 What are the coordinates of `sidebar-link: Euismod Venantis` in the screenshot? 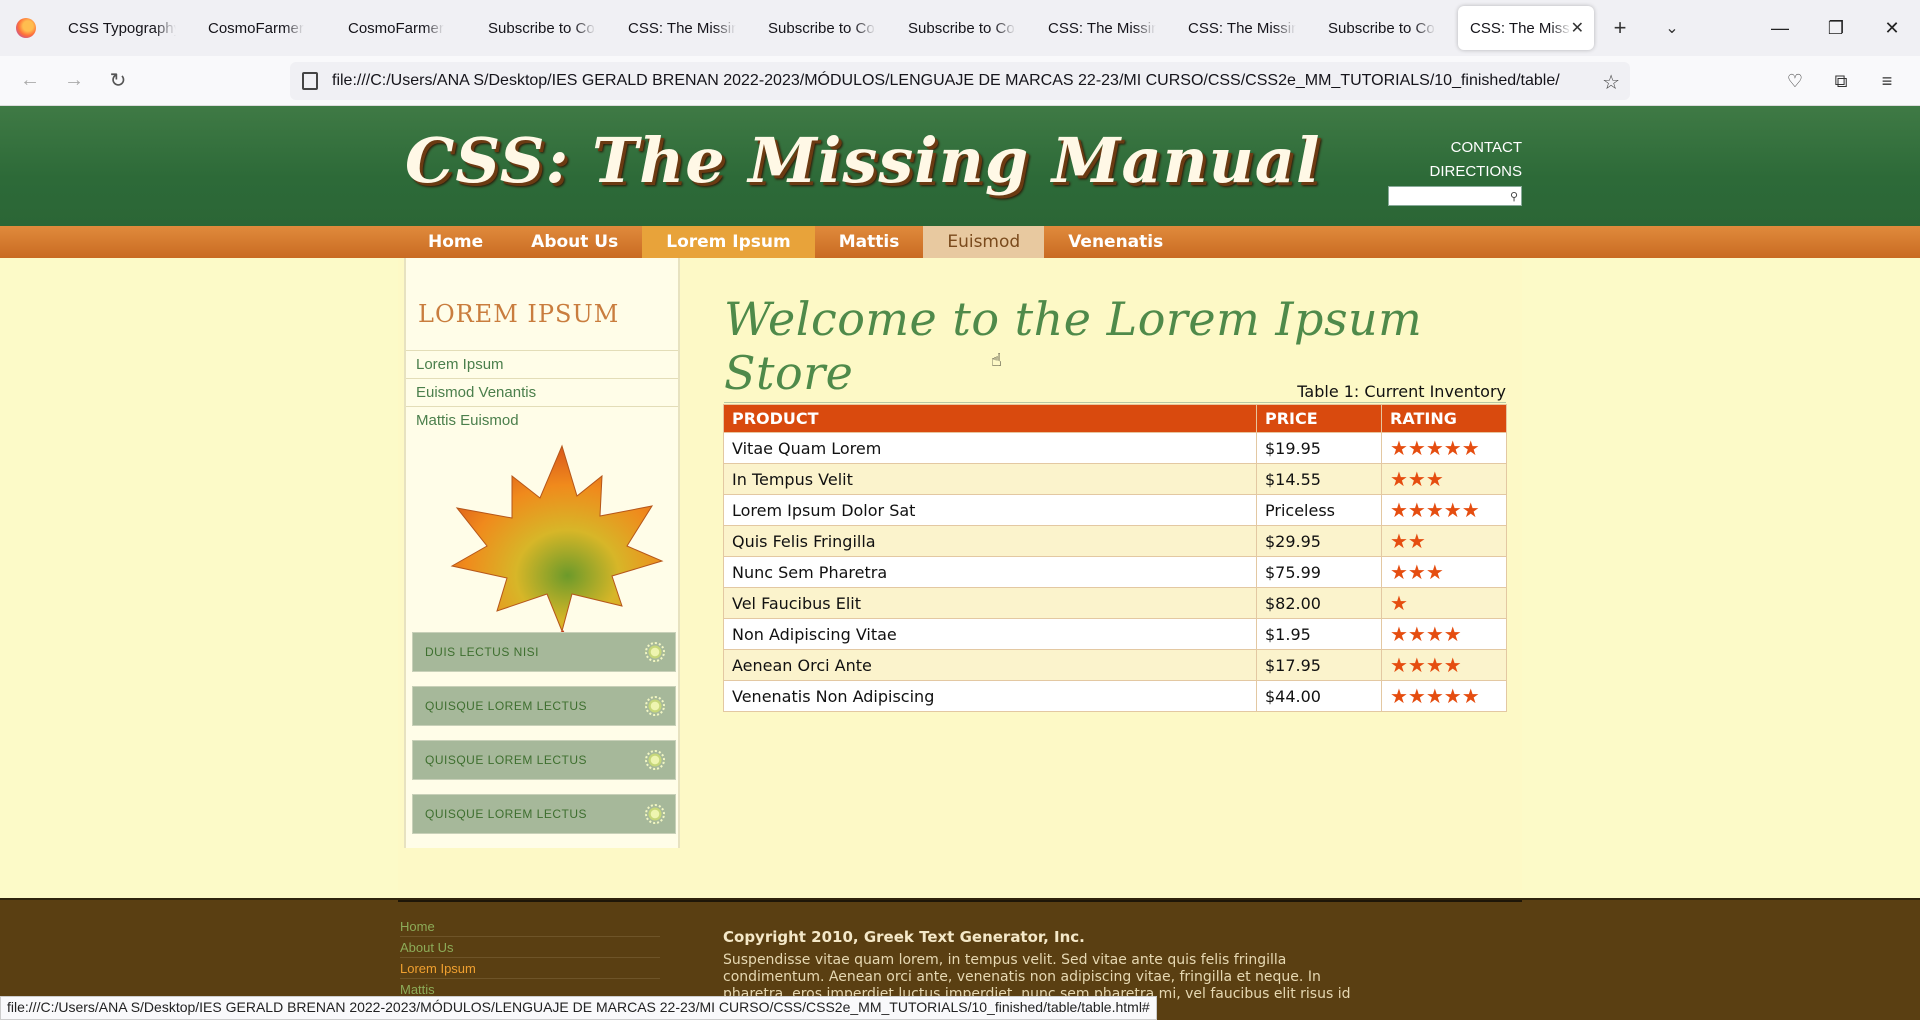 It's located at (542, 392).